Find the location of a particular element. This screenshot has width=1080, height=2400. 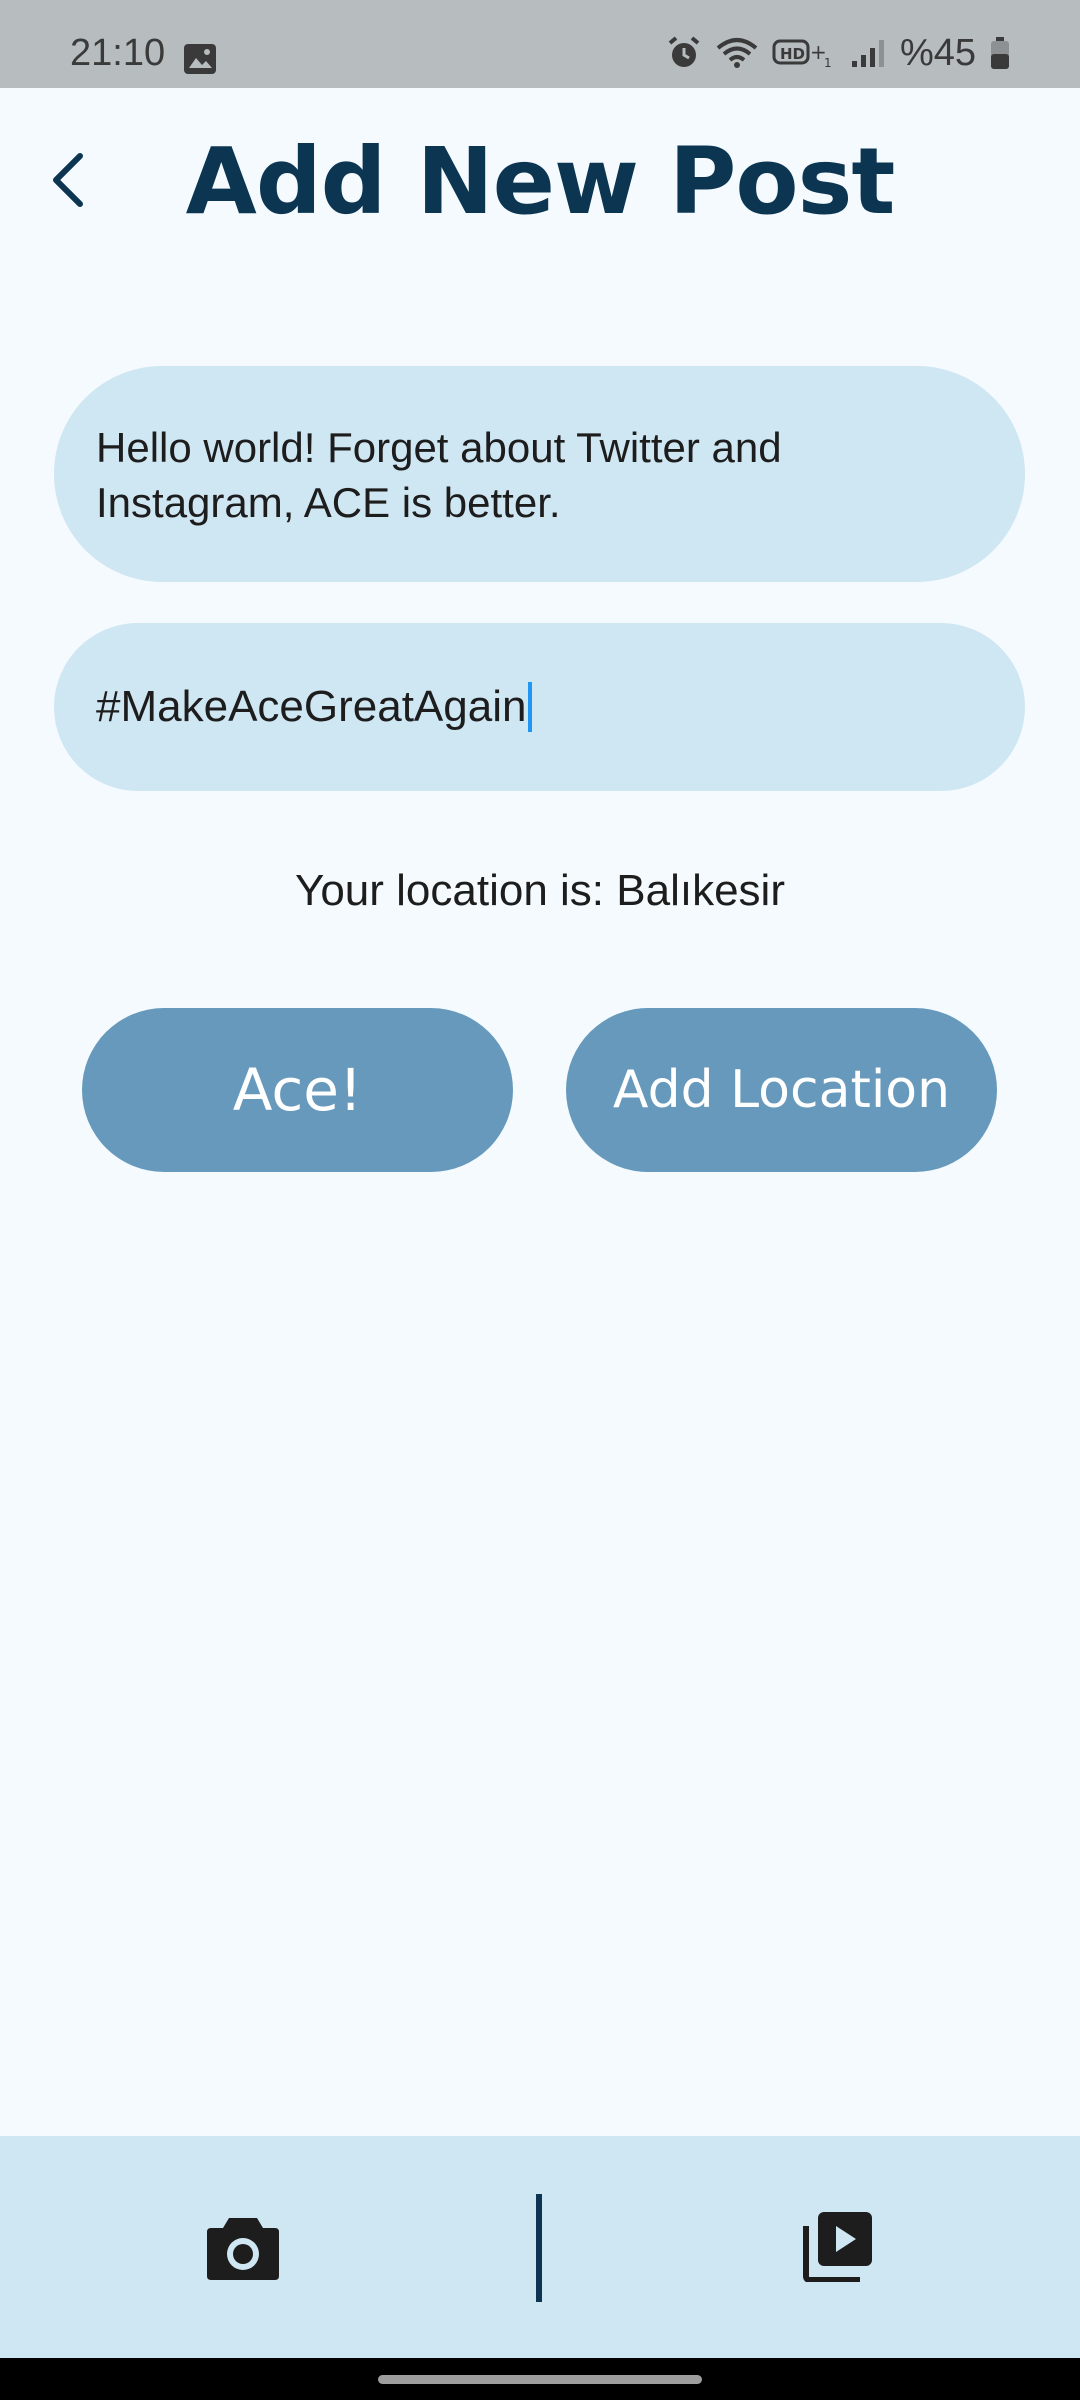

add-location-button: Add Location is located at coordinates (781, 1090).